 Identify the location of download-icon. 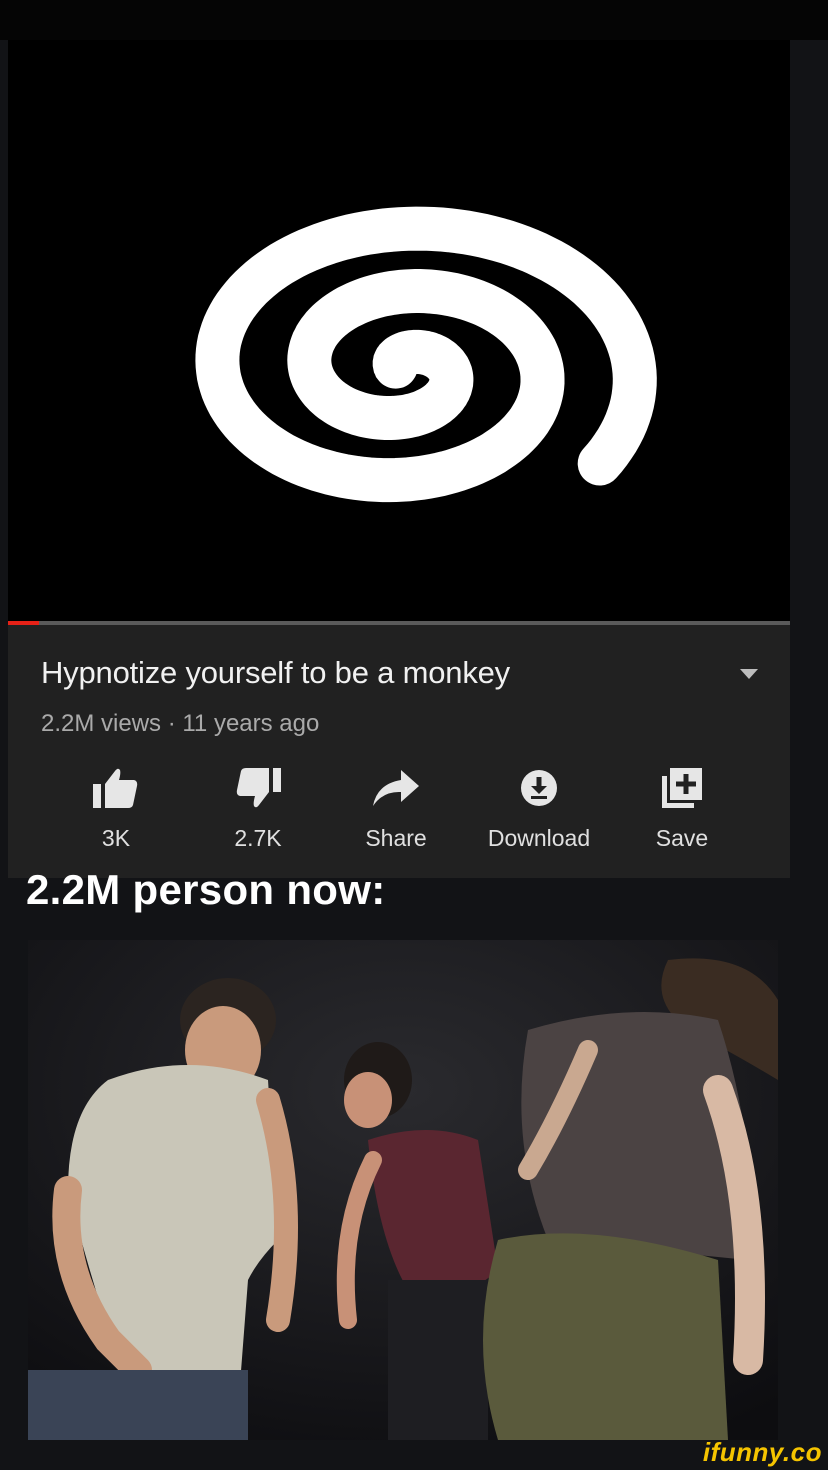
(539, 788).